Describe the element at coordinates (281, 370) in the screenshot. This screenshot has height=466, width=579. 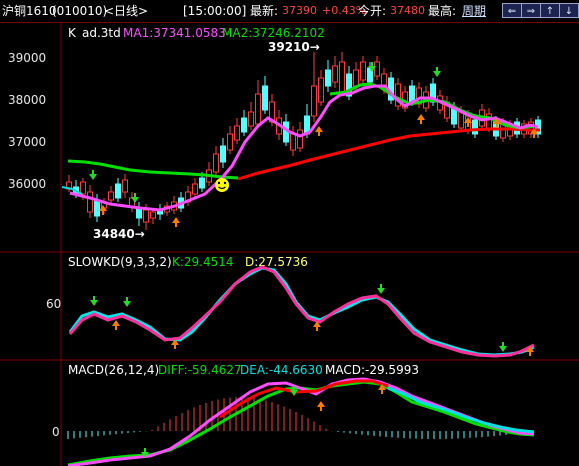
I see `macd-dea-legend: DEA:-44.6630` at that location.